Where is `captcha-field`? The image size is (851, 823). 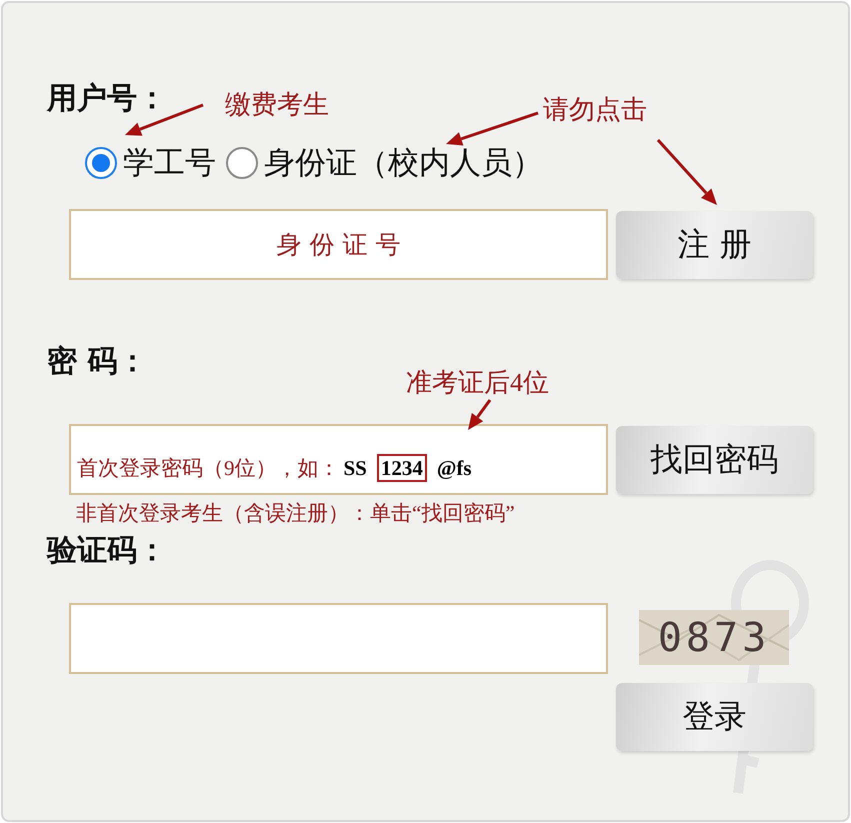 captcha-field is located at coordinates (338, 638).